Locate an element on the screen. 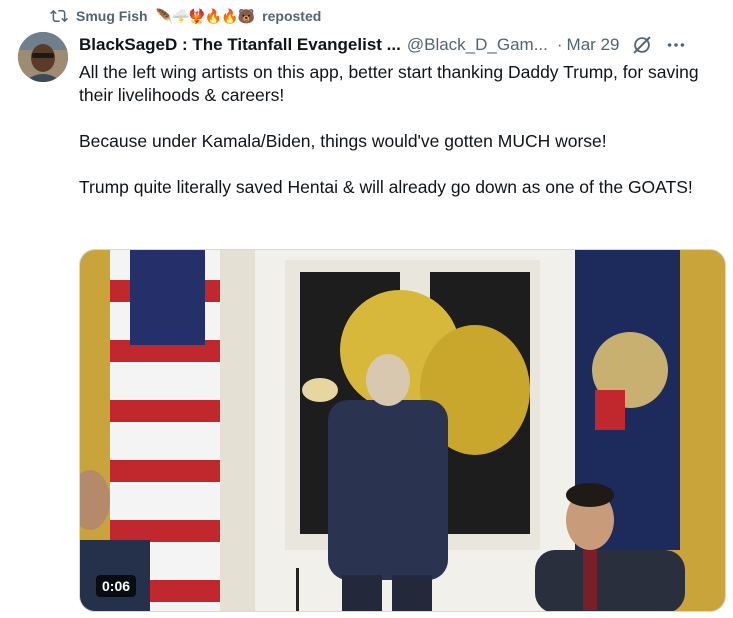 This screenshot has height=618, width=733. tweet-date: Mar 29 is located at coordinates (593, 45).